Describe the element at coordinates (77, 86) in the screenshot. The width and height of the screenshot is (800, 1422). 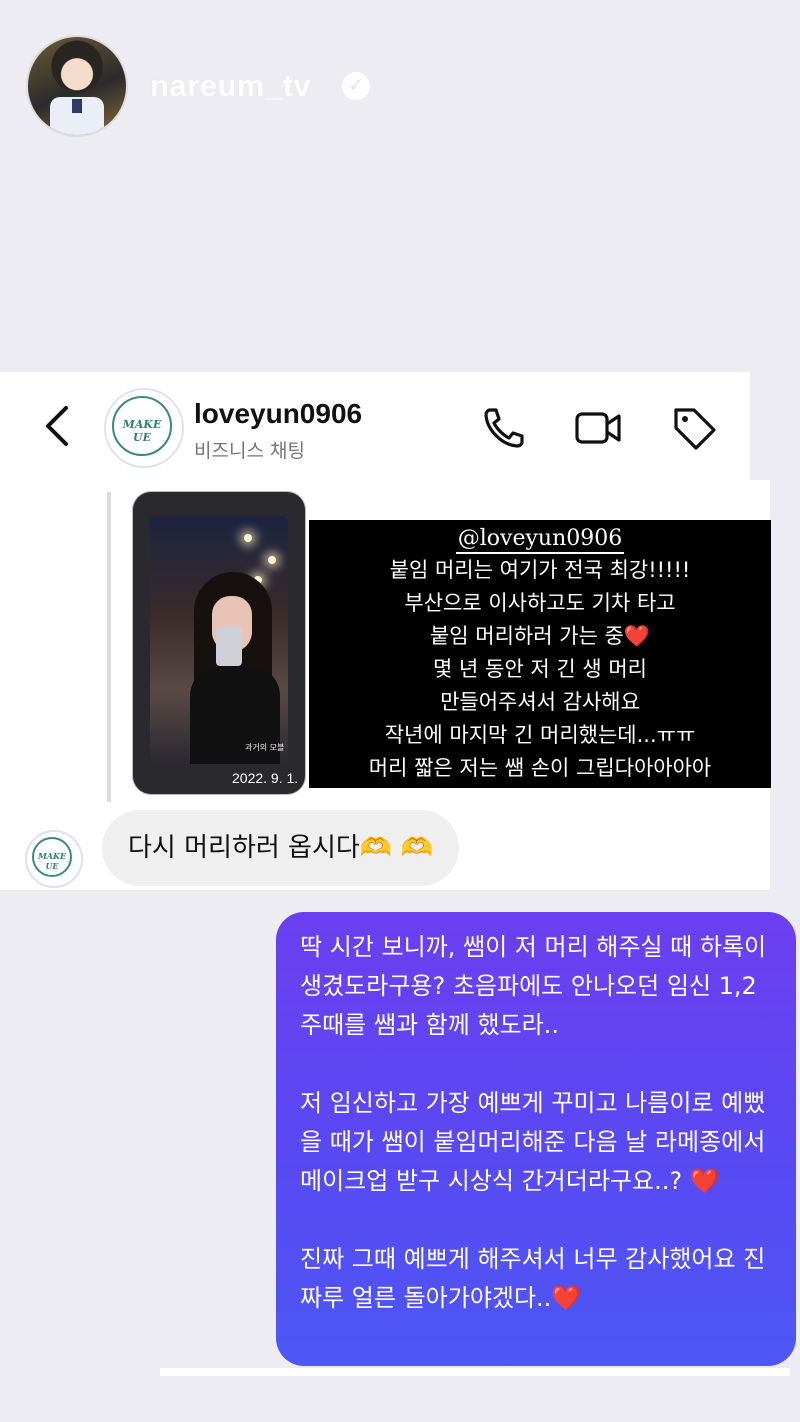
I see `story-avatar` at that location.